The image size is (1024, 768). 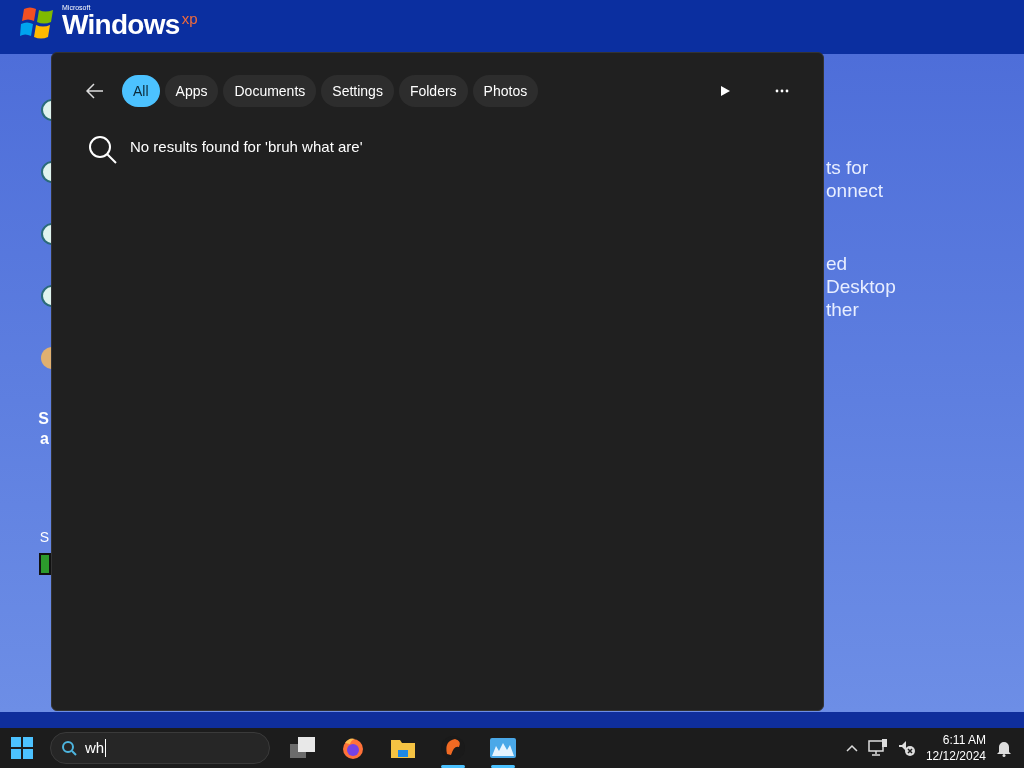 I want to click on network-monitor-icon, so click(x=877, y=748).